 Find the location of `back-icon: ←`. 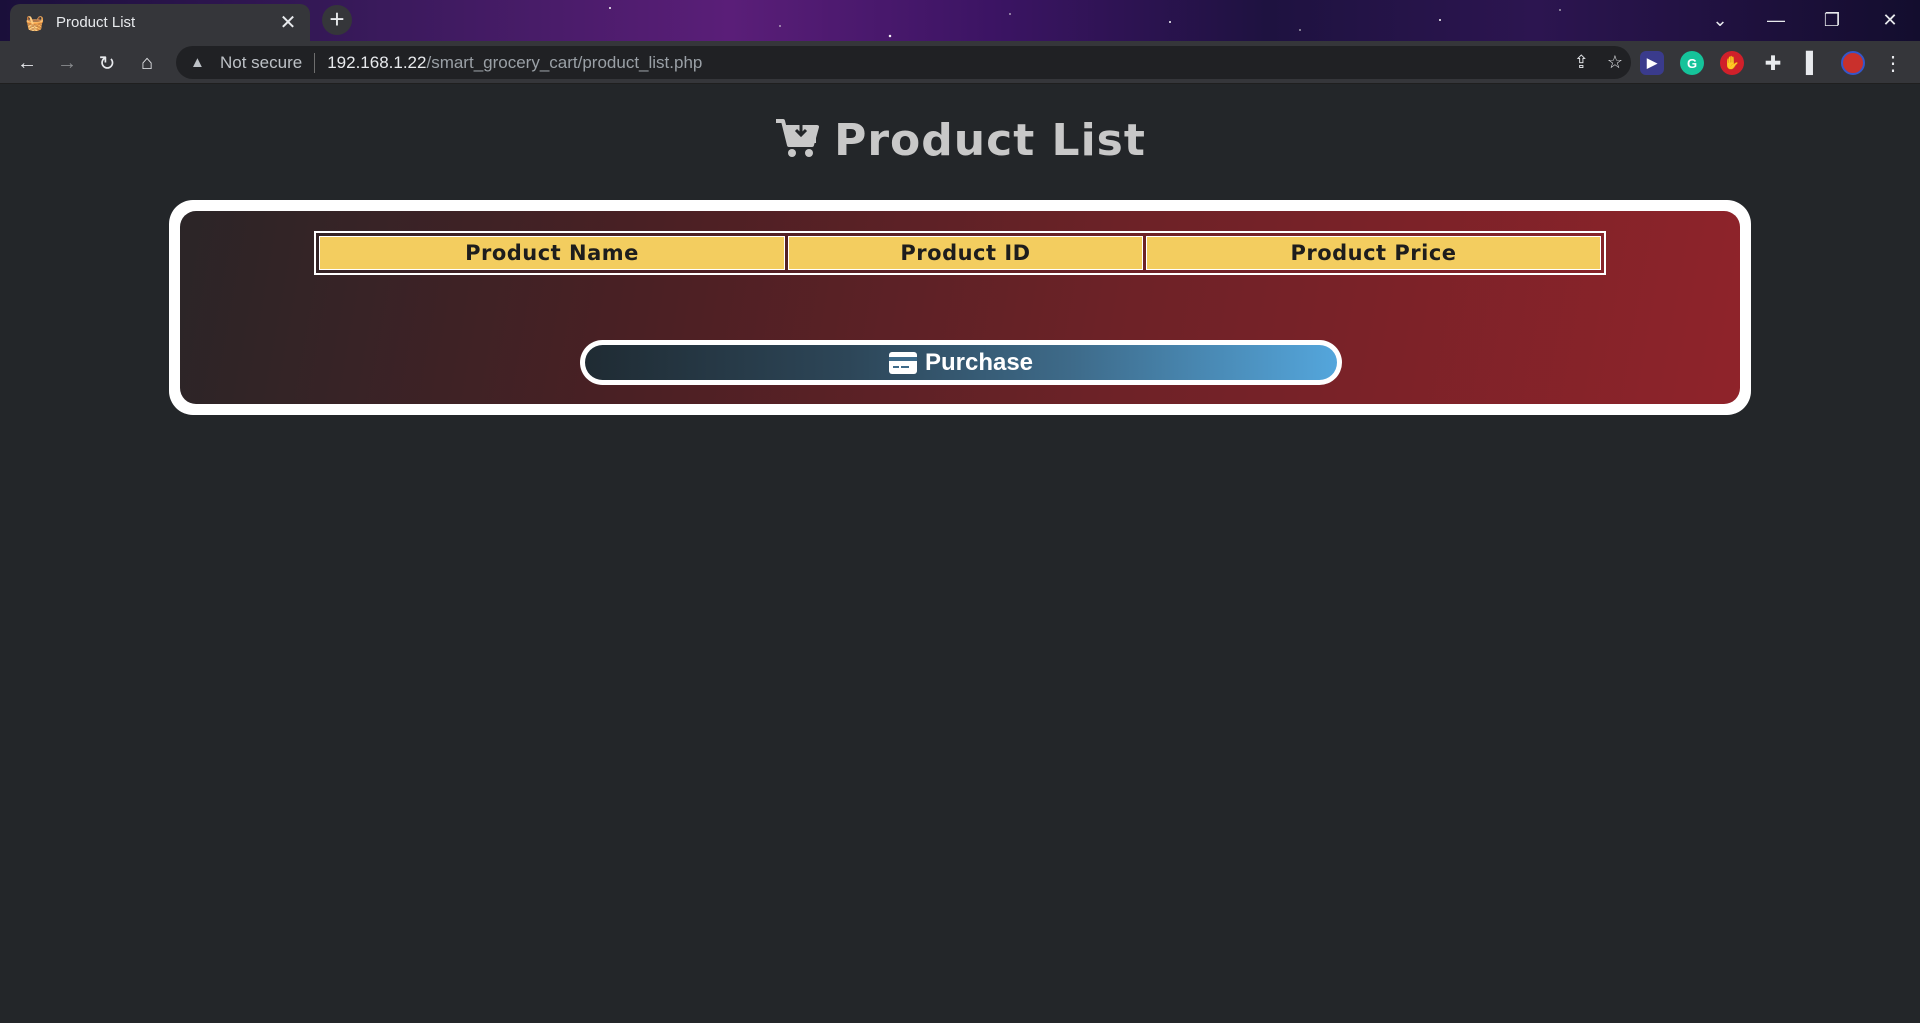

back-icon: ← is located at coordinates (27, 63).